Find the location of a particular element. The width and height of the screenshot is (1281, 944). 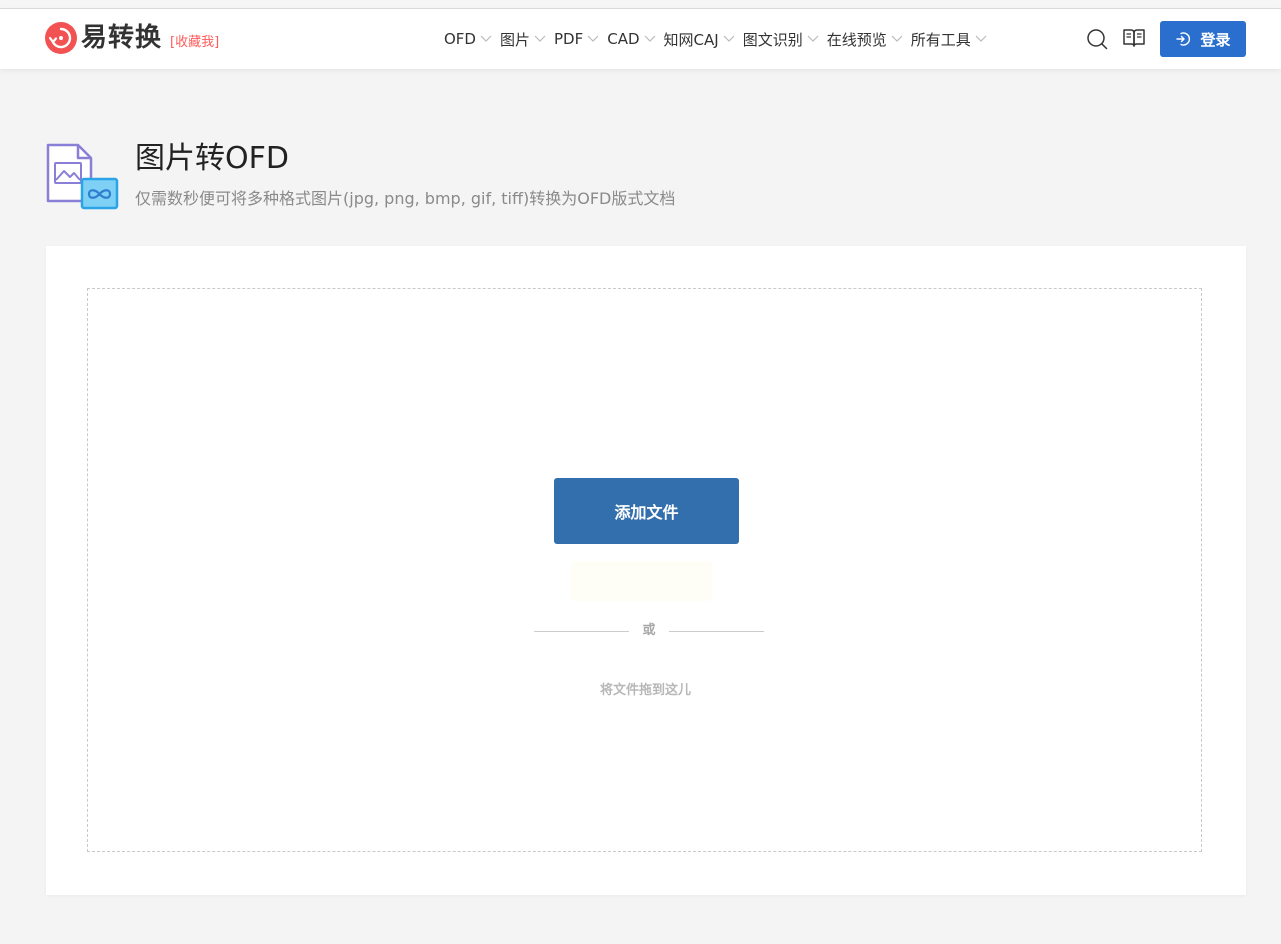

brand-name: 易转换 is located at coordinates (122, 38).